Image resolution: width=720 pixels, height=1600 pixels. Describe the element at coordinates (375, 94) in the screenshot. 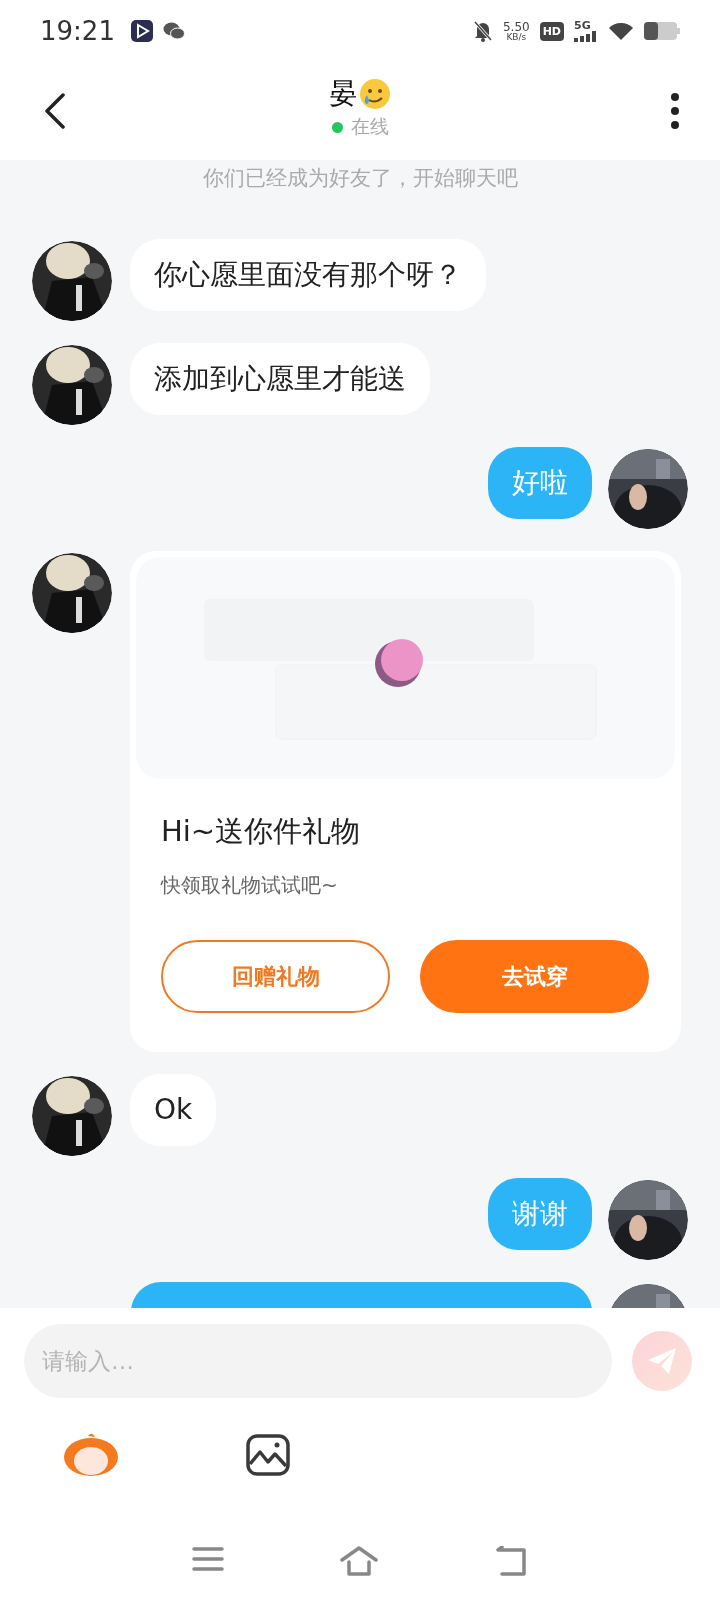

I see `smile-tear-icon` at that location.